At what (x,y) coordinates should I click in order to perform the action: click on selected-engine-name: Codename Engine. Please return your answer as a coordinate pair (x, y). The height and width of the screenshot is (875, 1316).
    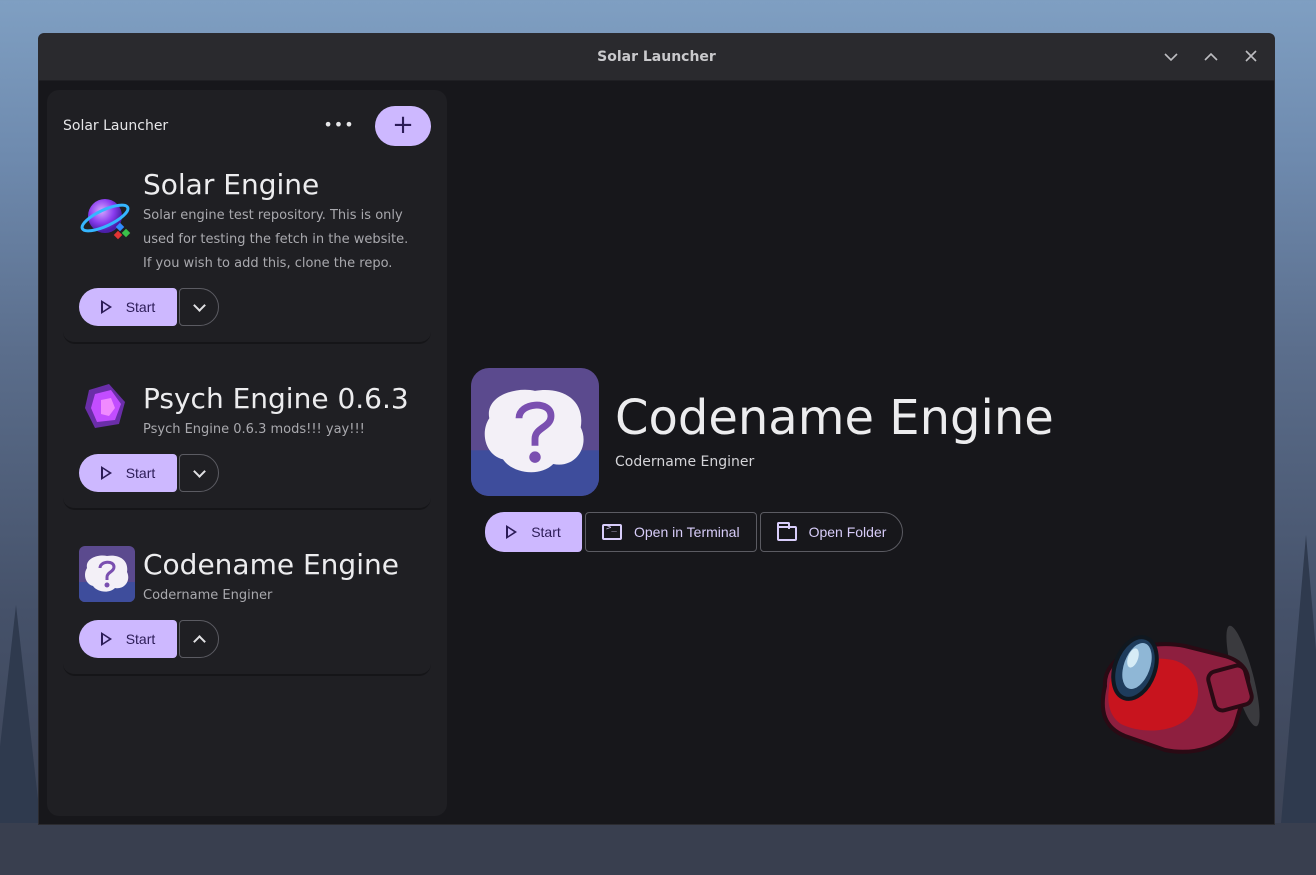
    Looking at the image, I should click on (834, 418).